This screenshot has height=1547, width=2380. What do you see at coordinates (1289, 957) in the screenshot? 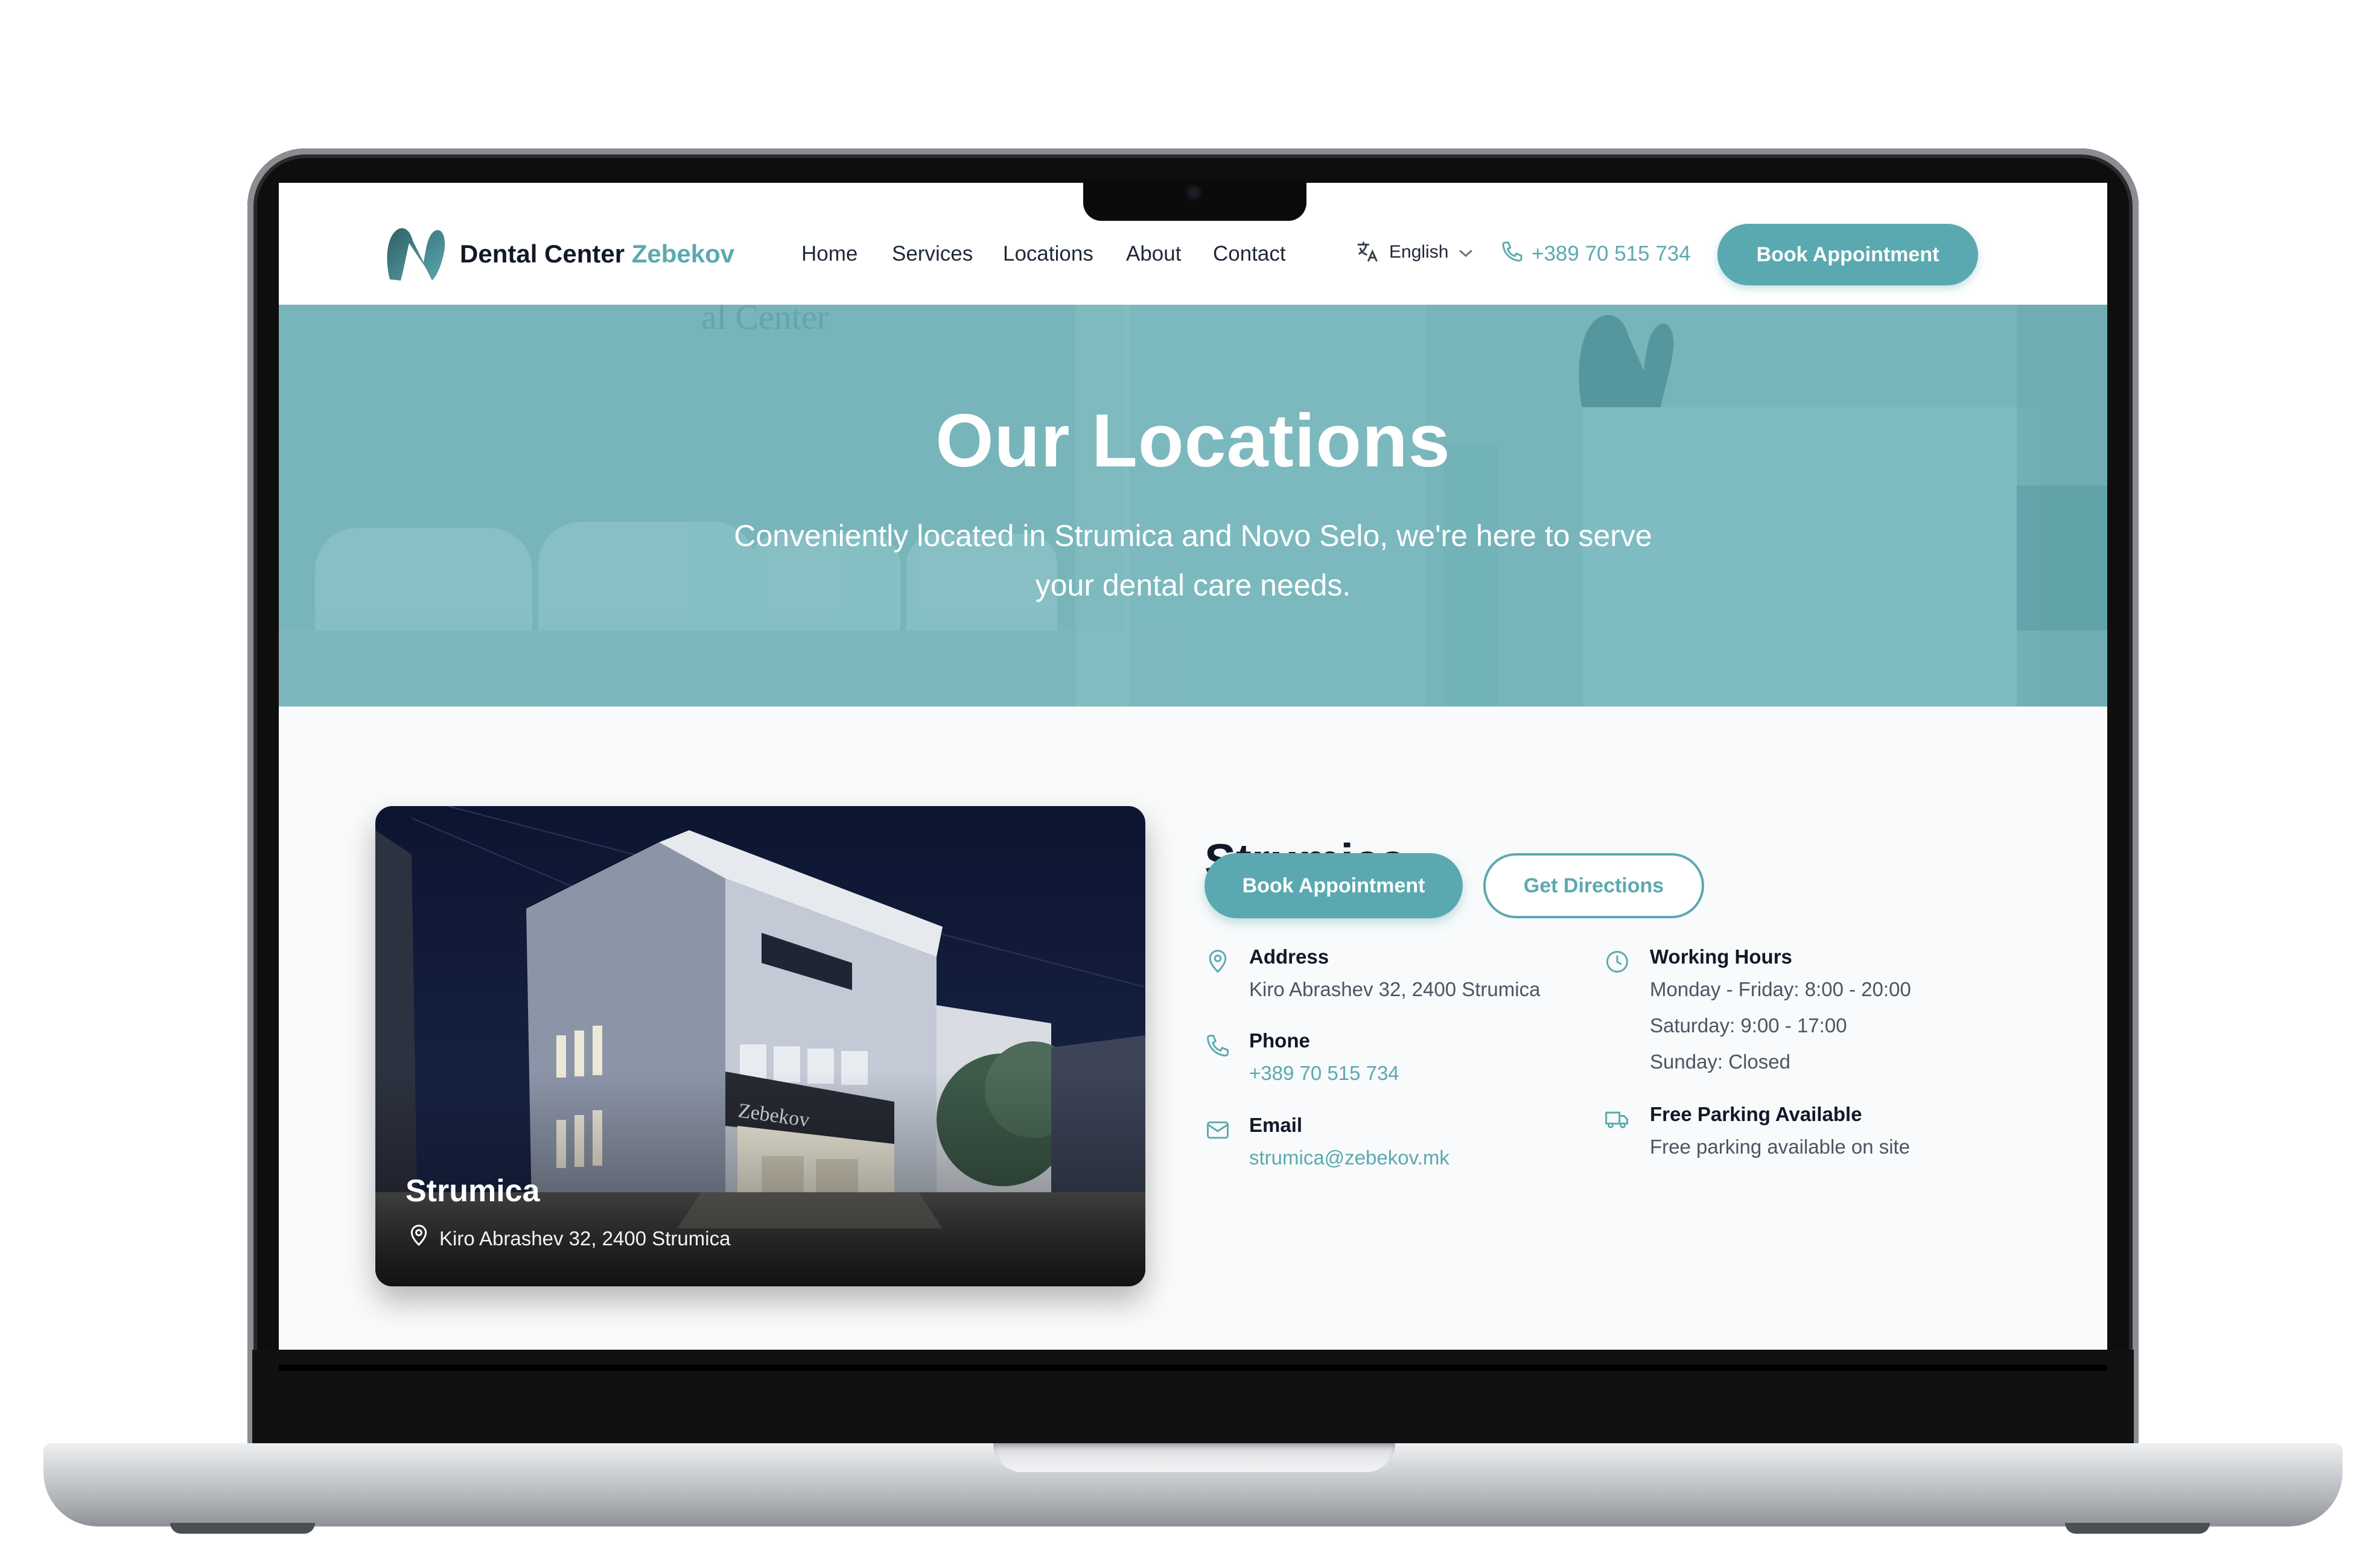
I see `address-label: Address` at bounding box center [1289, 957].